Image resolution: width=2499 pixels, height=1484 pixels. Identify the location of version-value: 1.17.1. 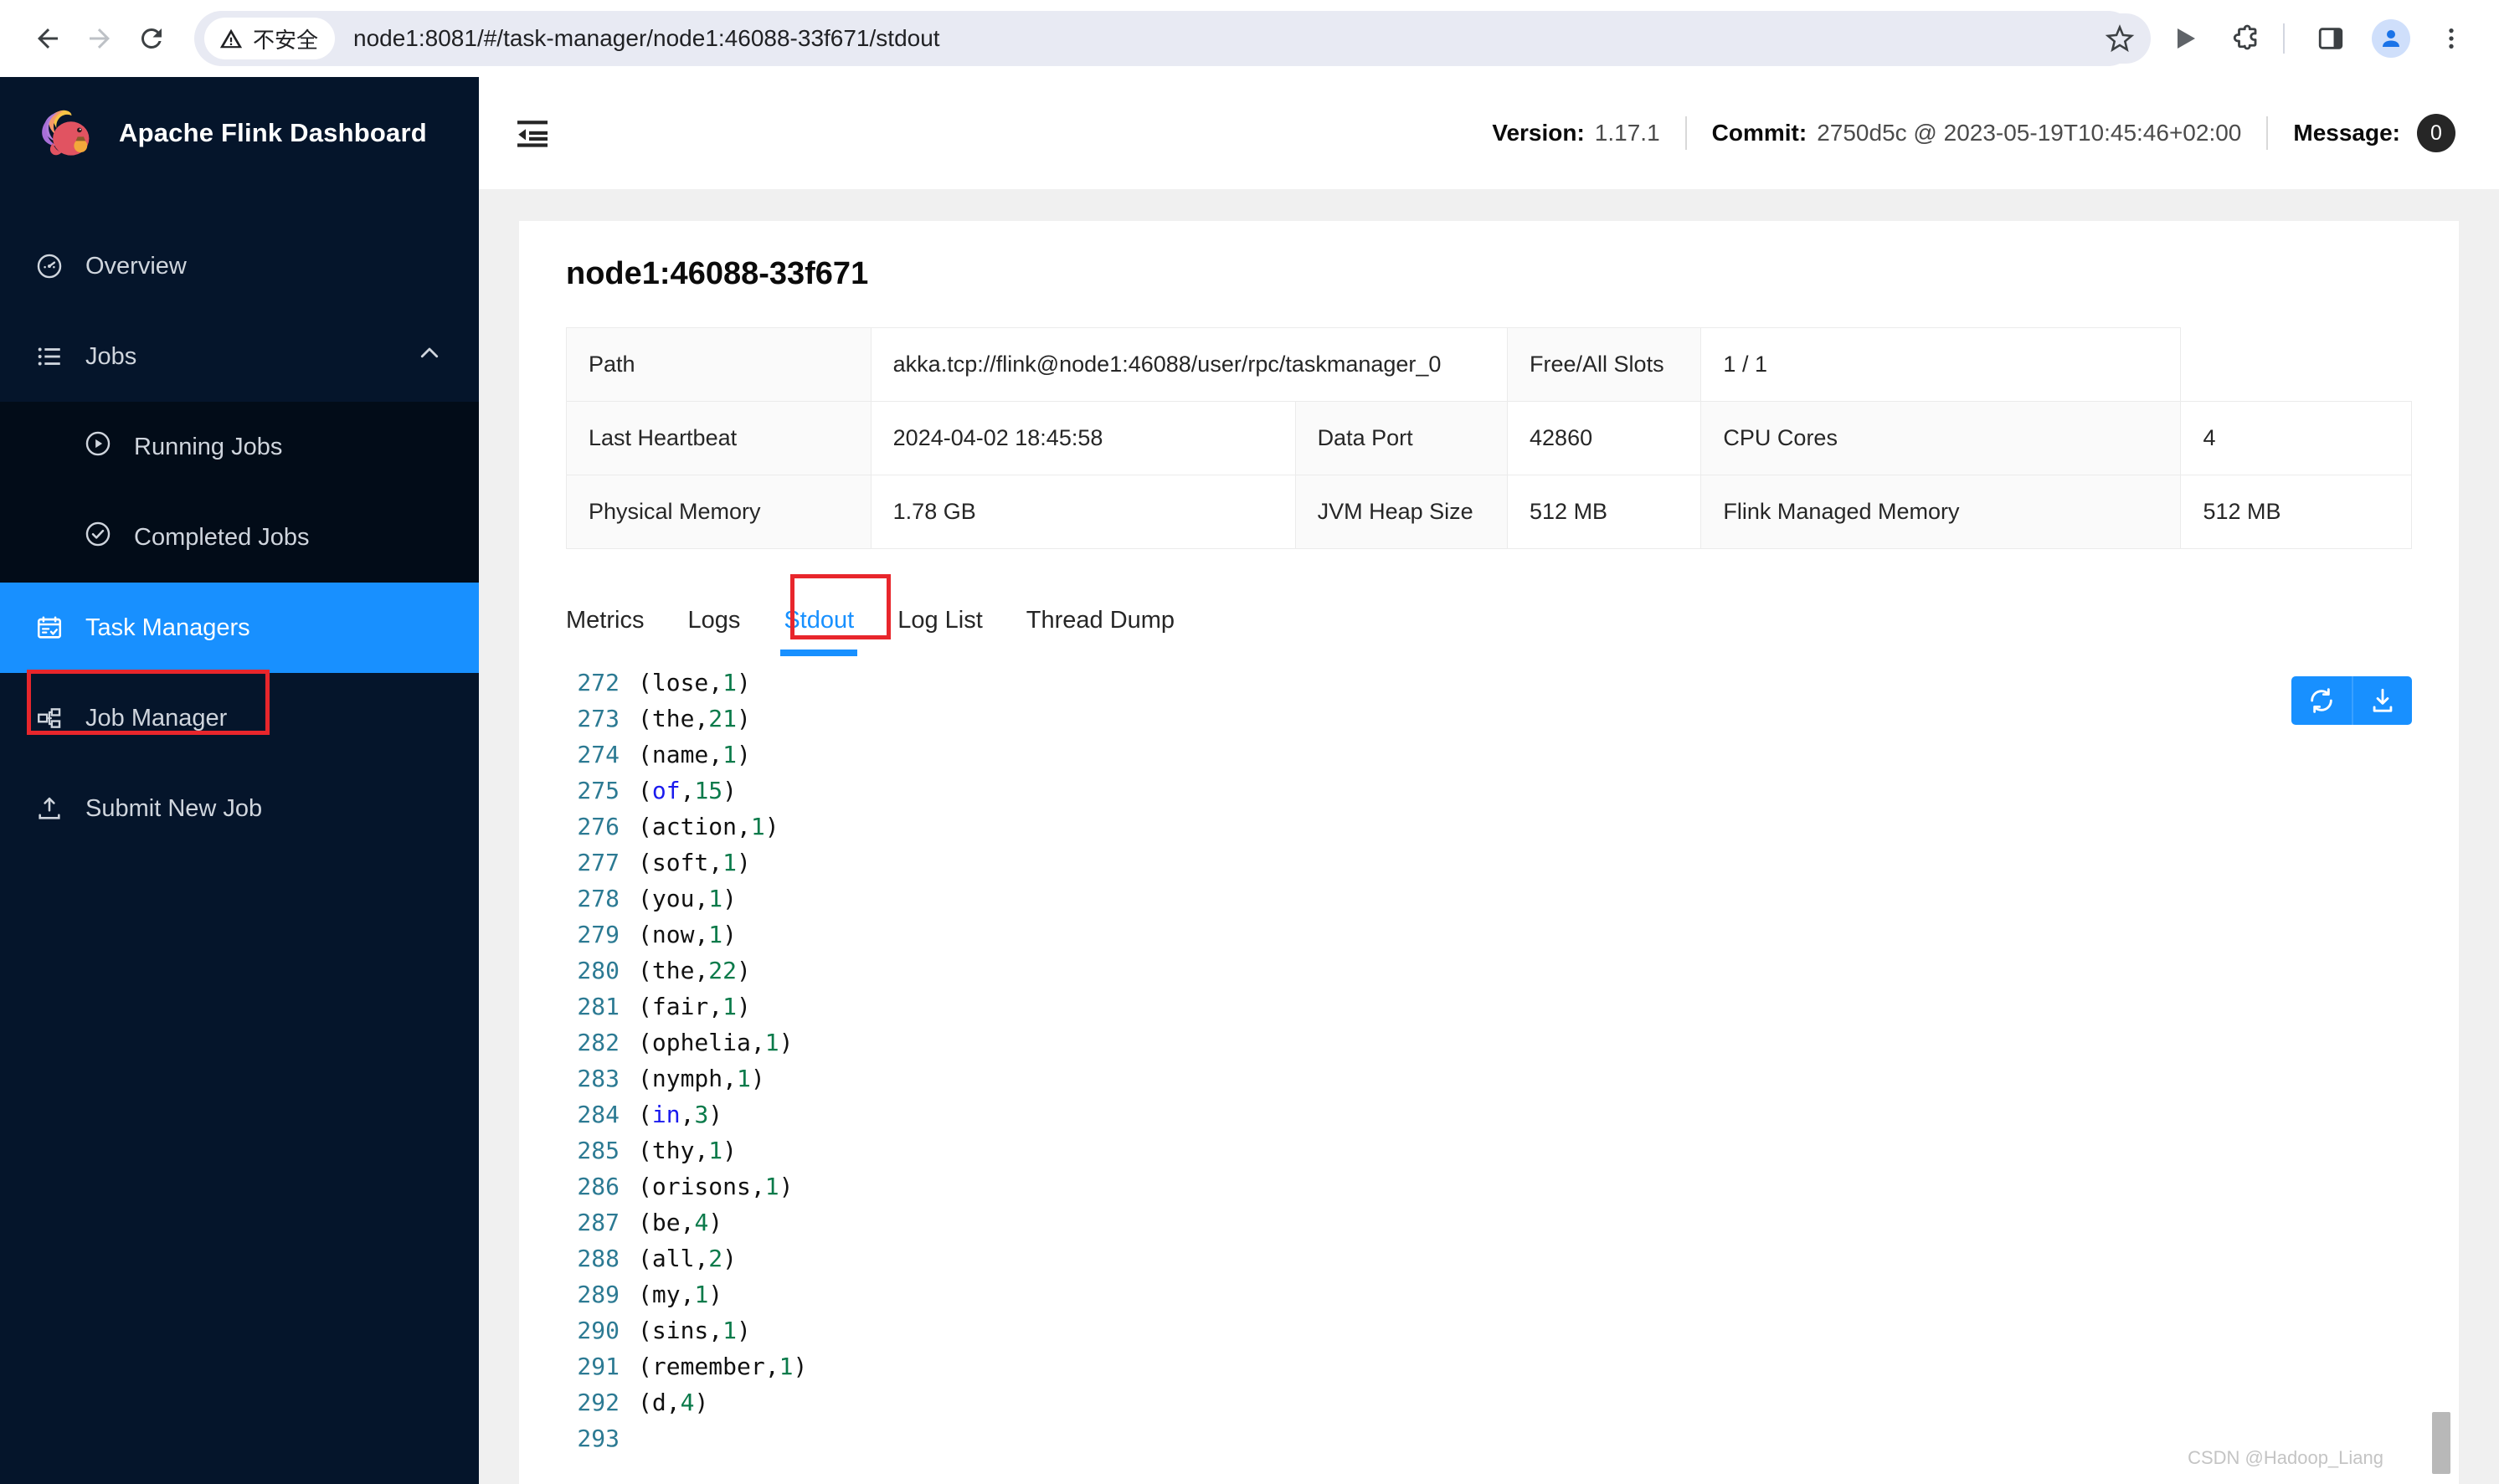
(1627, 133).